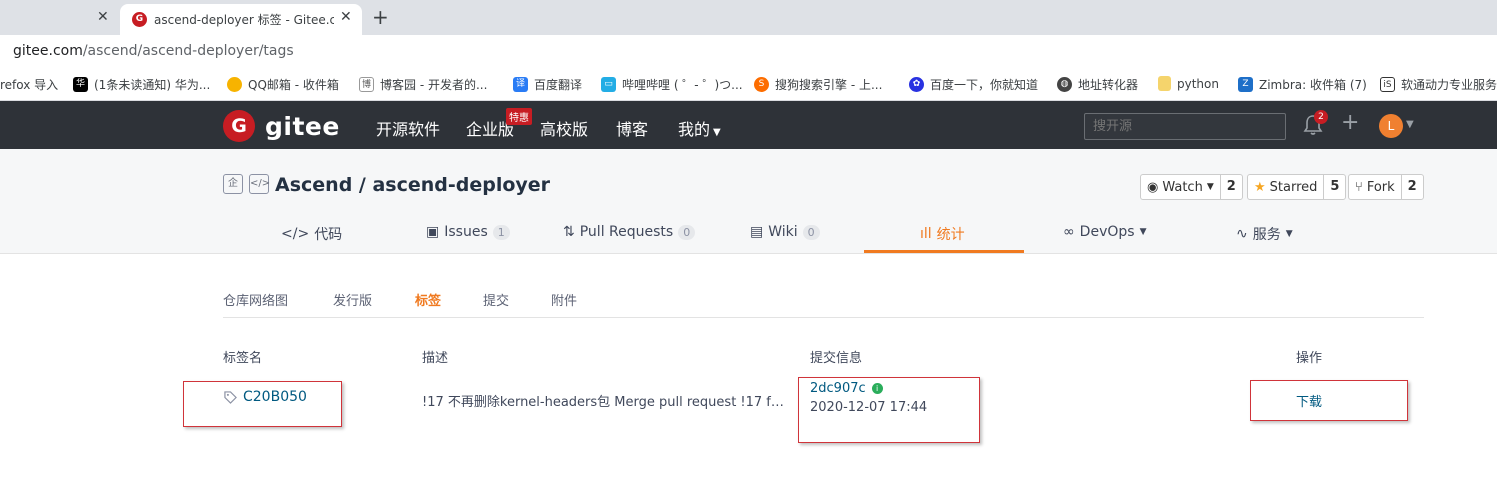 The height and width of the screenshot is (504, 1497). Describe the element at coordinates (1380, 187) in the screenshot. I see `fork-label: Fork` at that location.